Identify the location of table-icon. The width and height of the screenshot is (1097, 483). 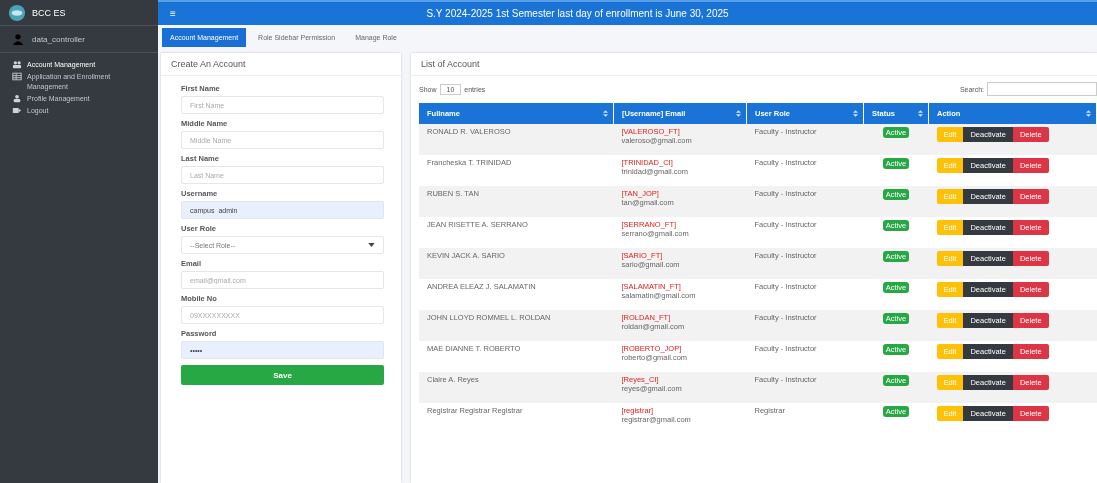
(17, 76).